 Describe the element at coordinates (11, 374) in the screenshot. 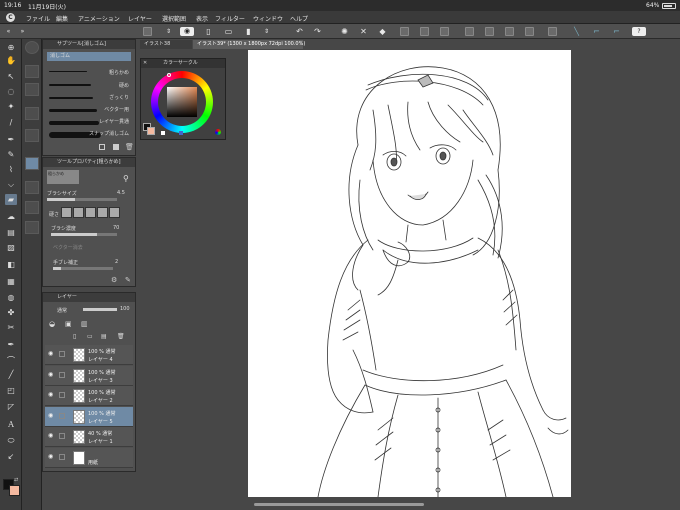

I see `line-icon: ╱` at that location.